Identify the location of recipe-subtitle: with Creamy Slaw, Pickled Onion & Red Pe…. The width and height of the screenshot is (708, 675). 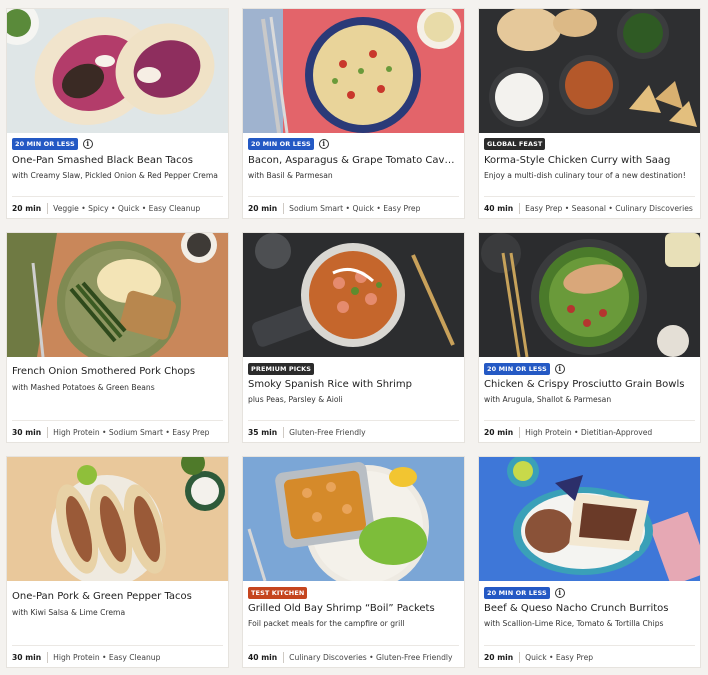
(115, 175).